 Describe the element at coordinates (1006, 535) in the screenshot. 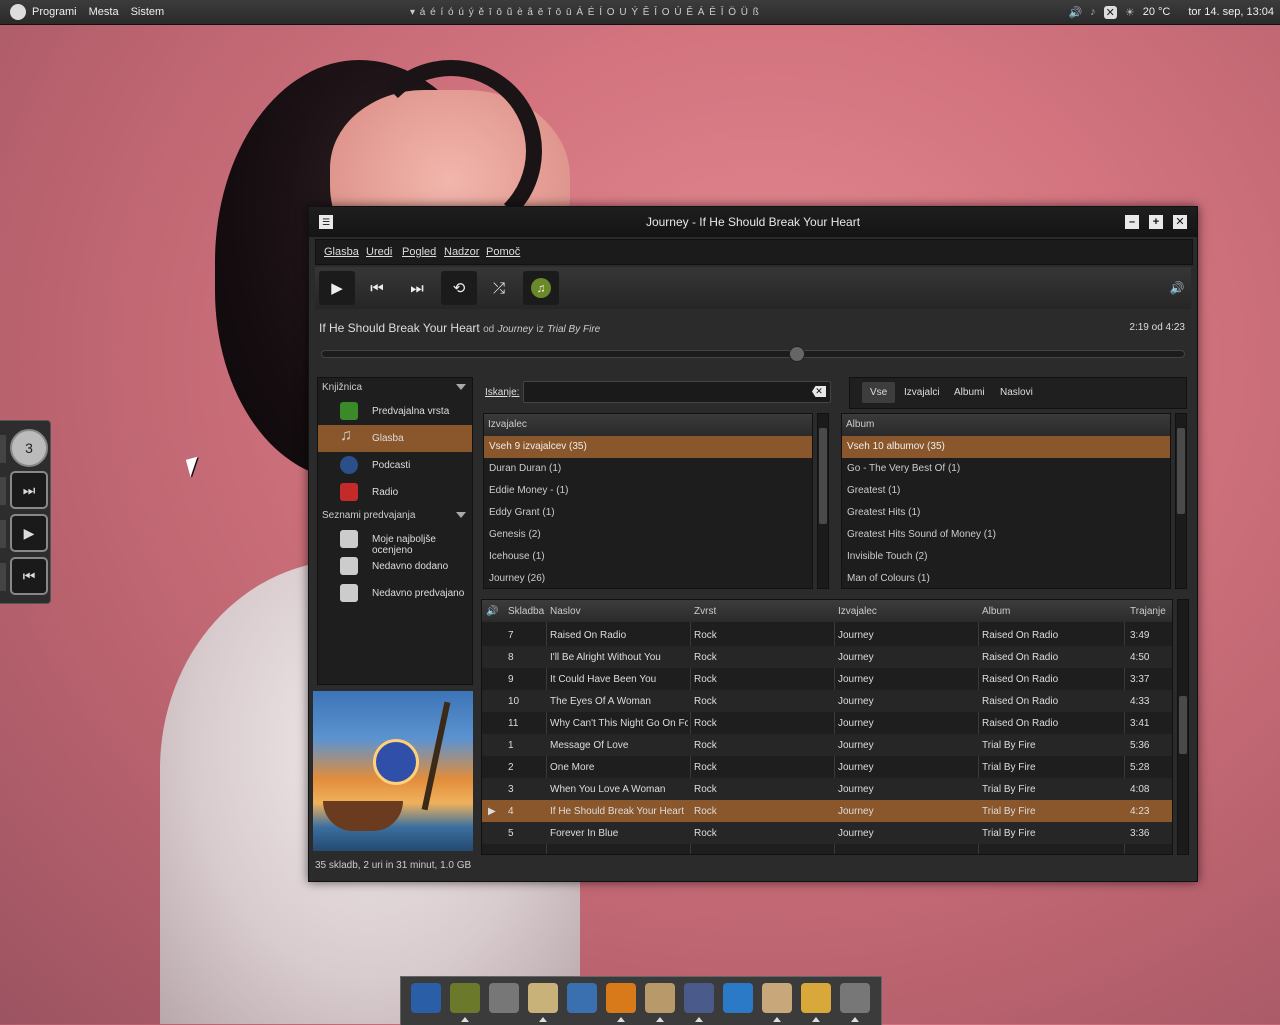

I see `album-row: Greatest Hits Sound of Money (1)` at that location.